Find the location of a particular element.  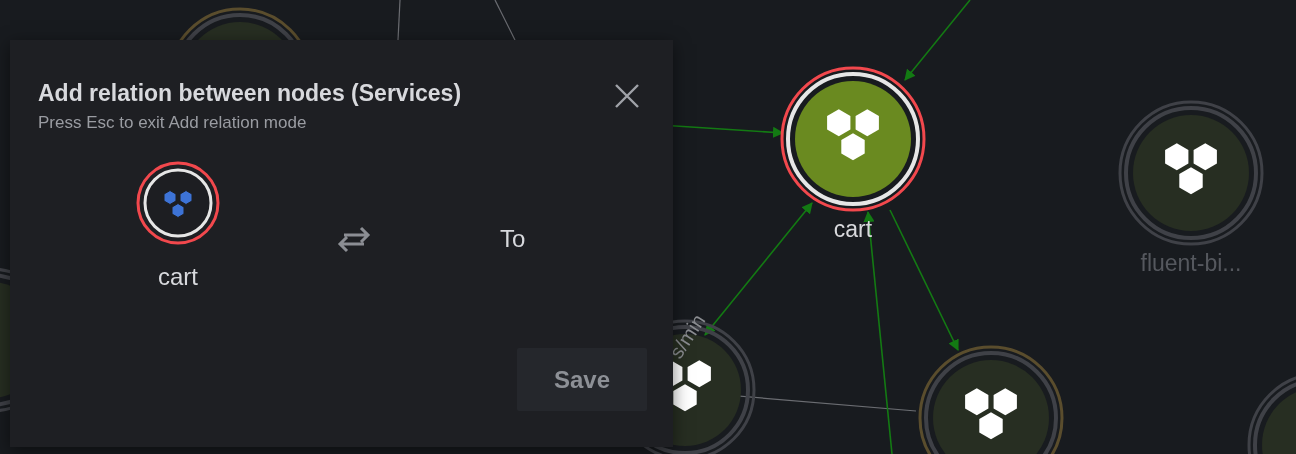

from-node-label: cart is located at coordinates (178, 277).